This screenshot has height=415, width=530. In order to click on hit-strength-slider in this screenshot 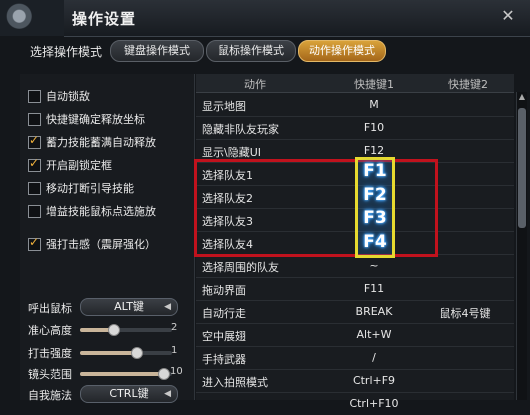, I will do `click(126, 353)`.